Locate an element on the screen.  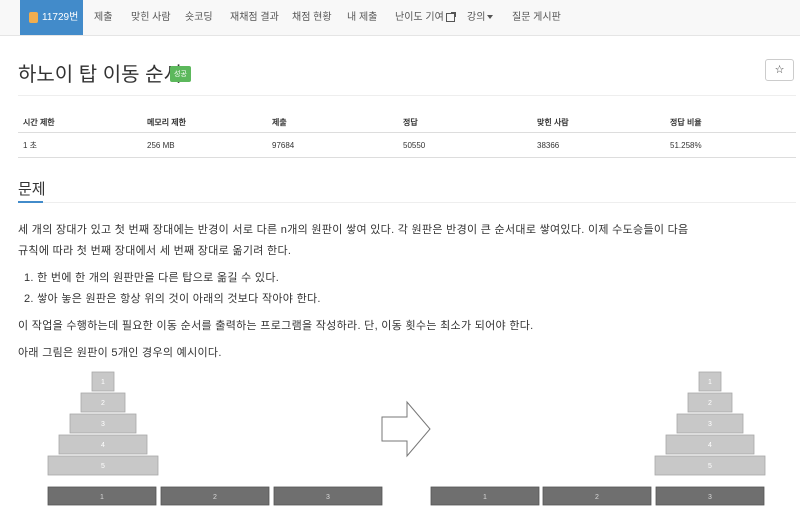
nav-difficulty-contribution: 난이도 기여 is located at coordinates (425, 17).